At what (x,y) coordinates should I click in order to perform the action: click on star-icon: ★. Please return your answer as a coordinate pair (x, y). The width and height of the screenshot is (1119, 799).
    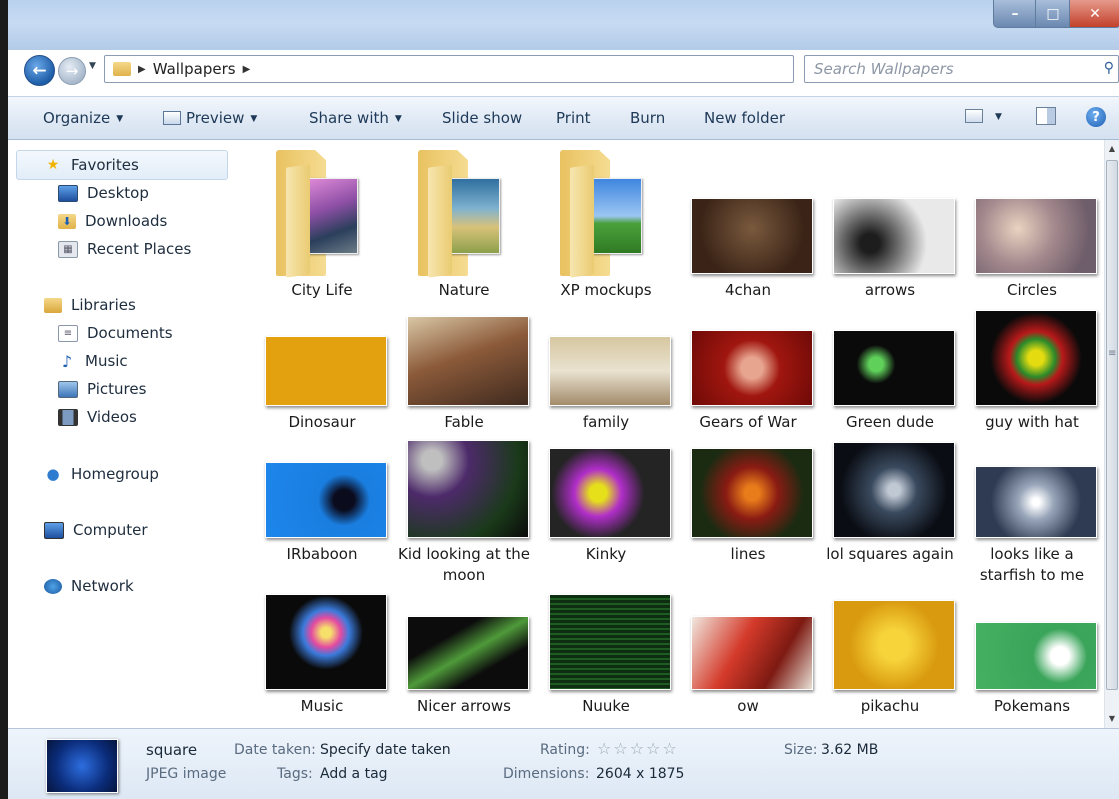
    Looking at the image, I should click on (53, 165).